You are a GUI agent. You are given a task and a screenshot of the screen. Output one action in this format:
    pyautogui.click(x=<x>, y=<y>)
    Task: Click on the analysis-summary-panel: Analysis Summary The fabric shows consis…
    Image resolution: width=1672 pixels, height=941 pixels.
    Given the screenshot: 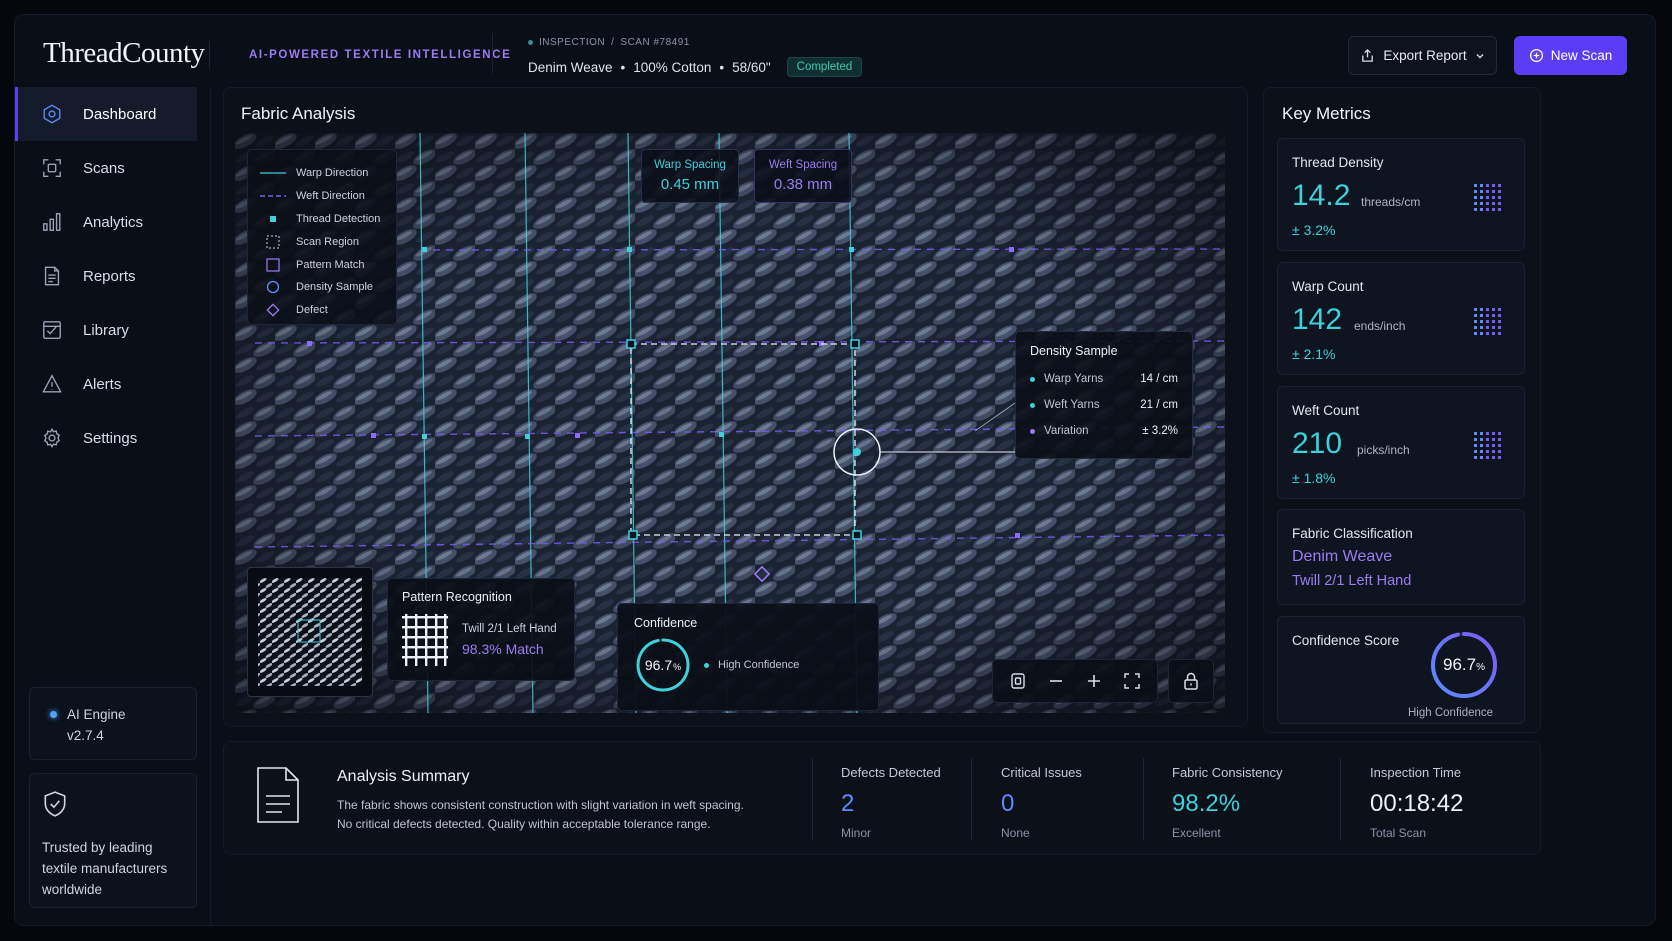 What is the action you would take?
    pyautogui.click(x=882, y=798)
    